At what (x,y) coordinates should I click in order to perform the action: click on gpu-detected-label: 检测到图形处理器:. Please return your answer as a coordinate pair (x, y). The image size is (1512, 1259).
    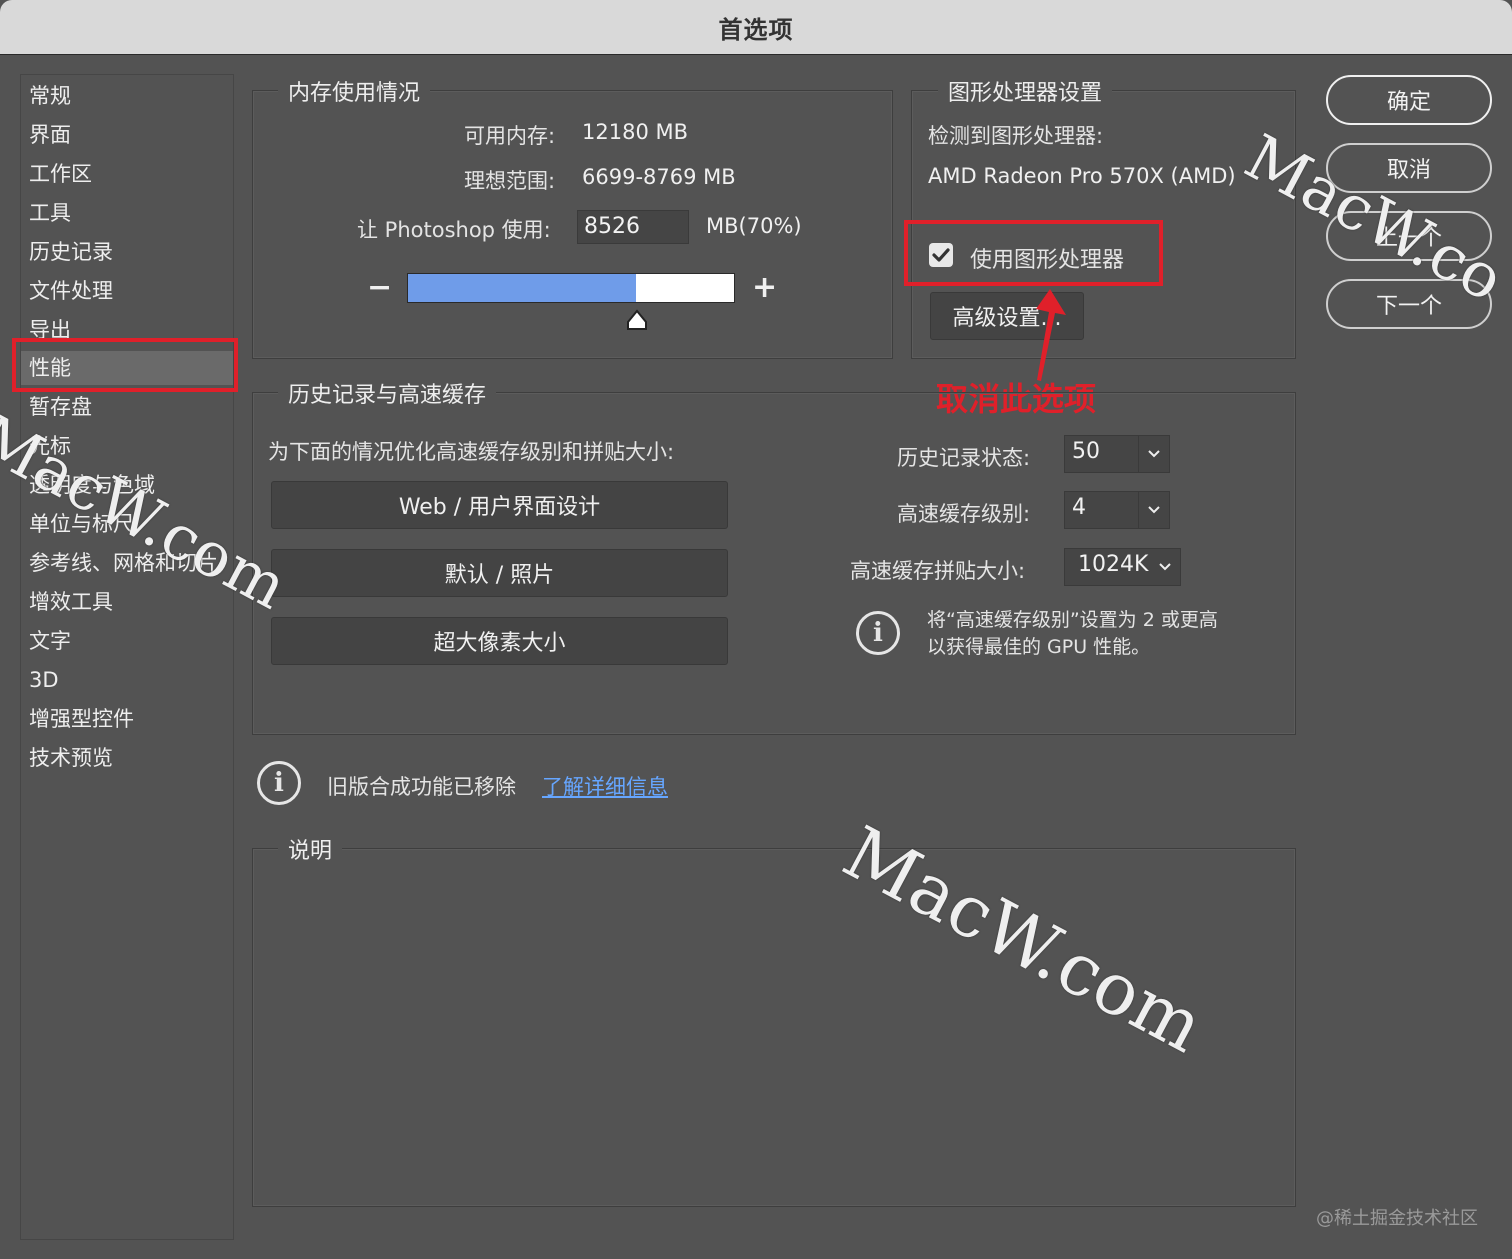
    Looking at the image, I should click on (1016, 136).